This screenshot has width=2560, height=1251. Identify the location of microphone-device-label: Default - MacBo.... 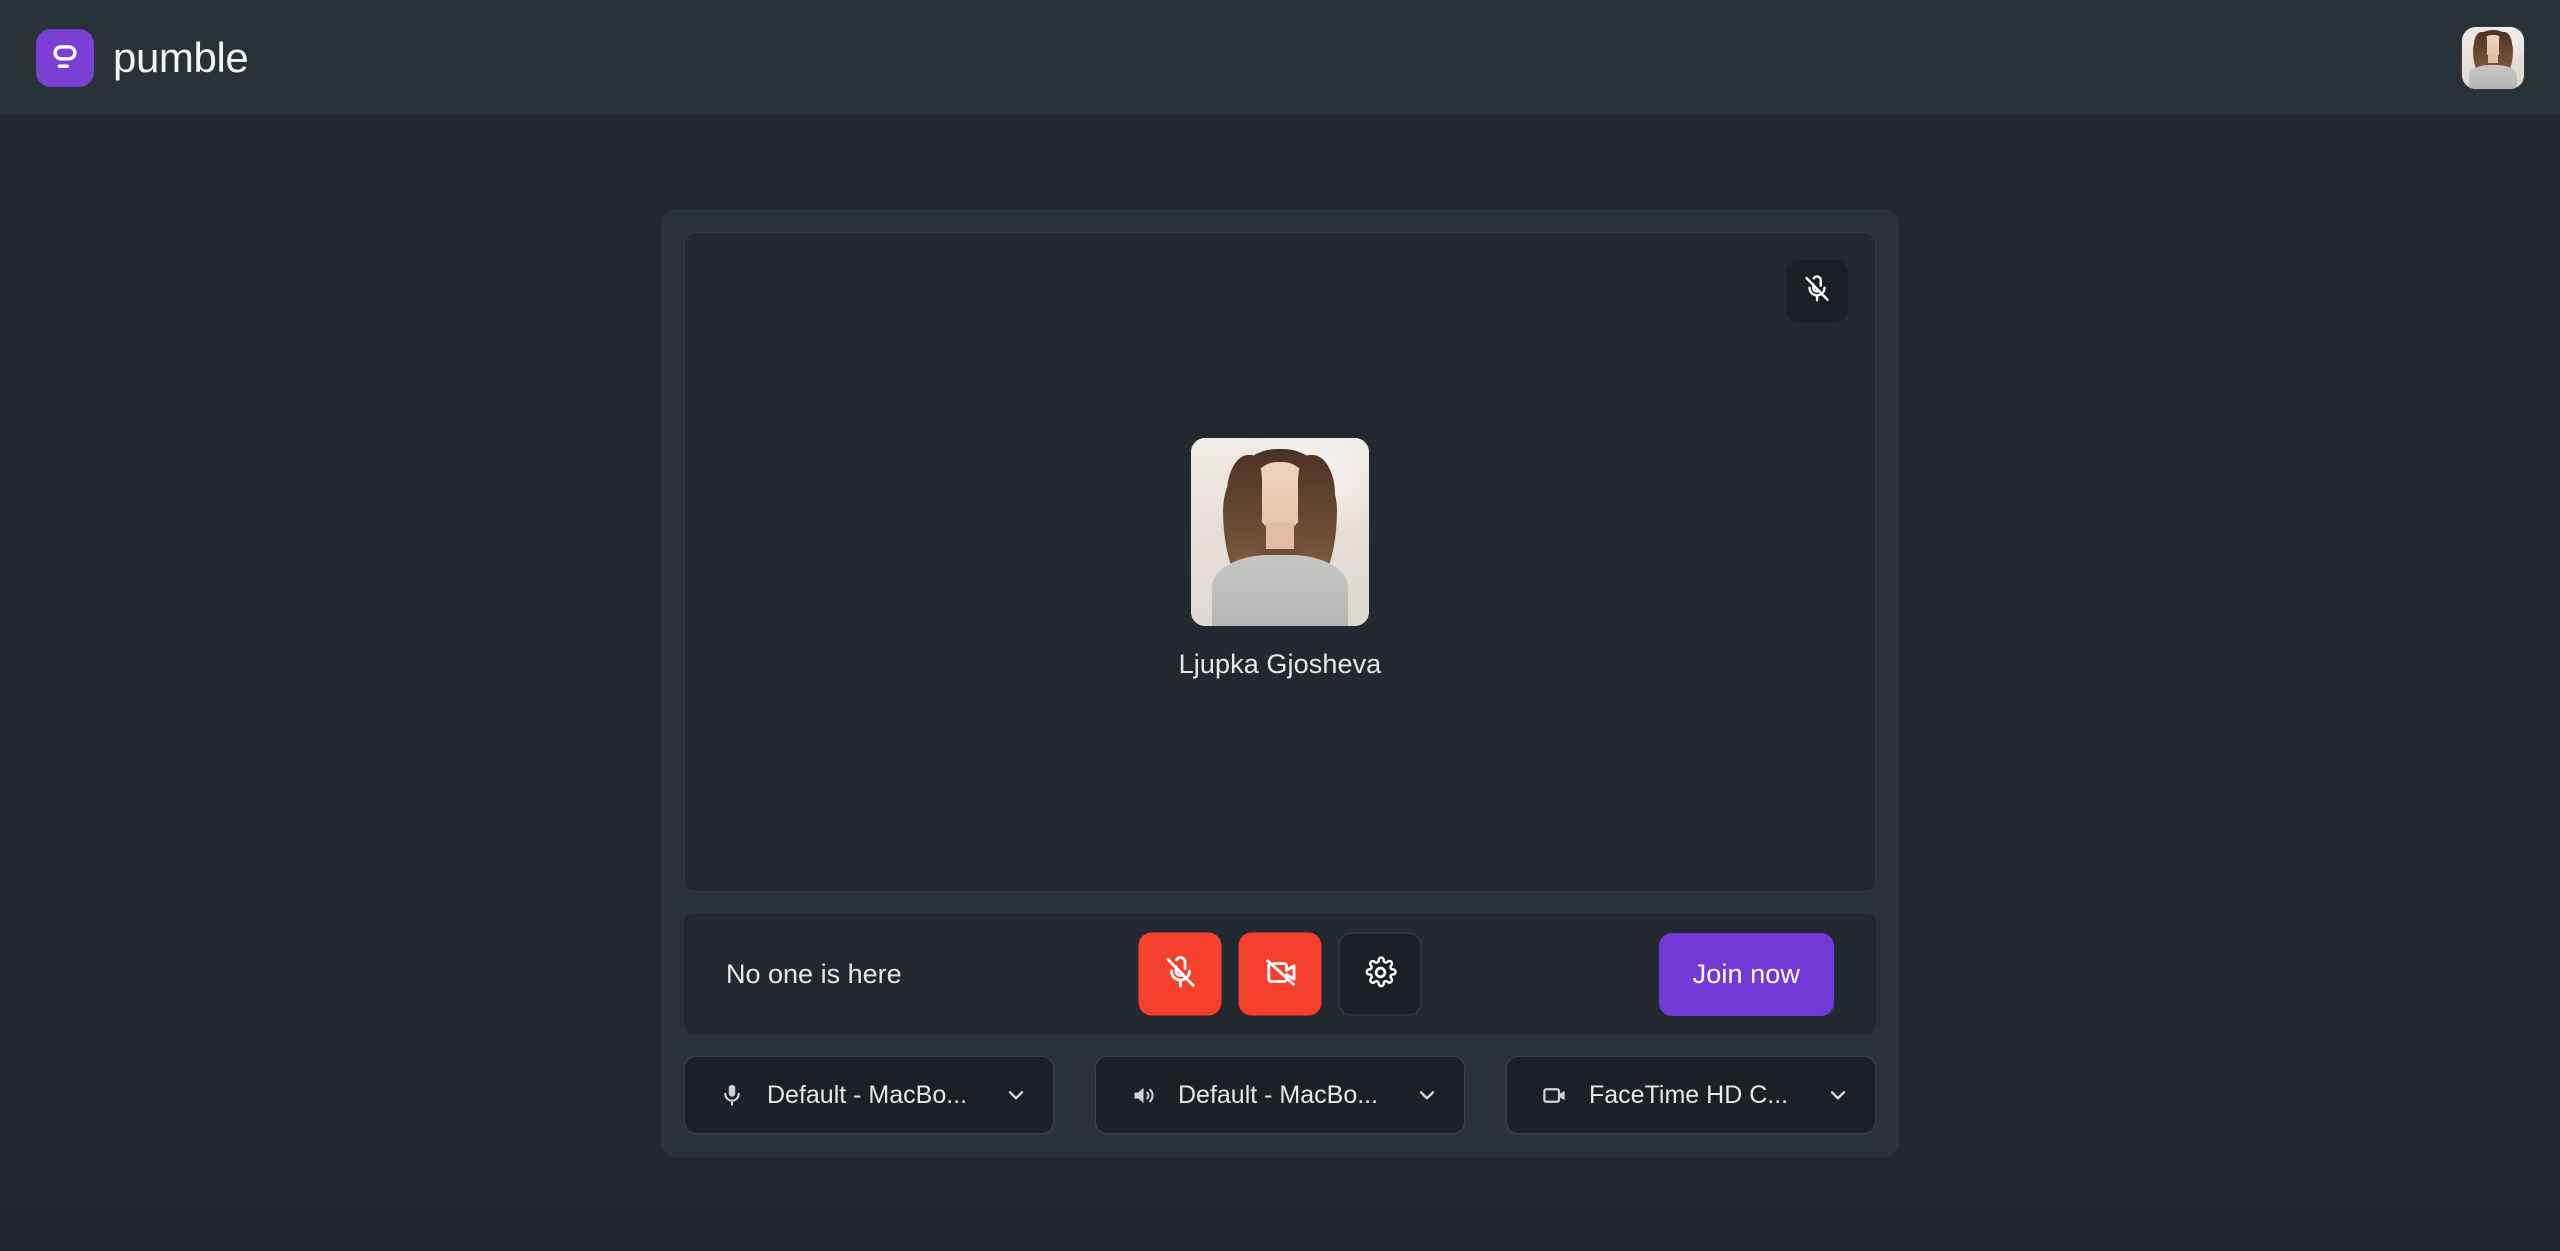
(867, 1094).